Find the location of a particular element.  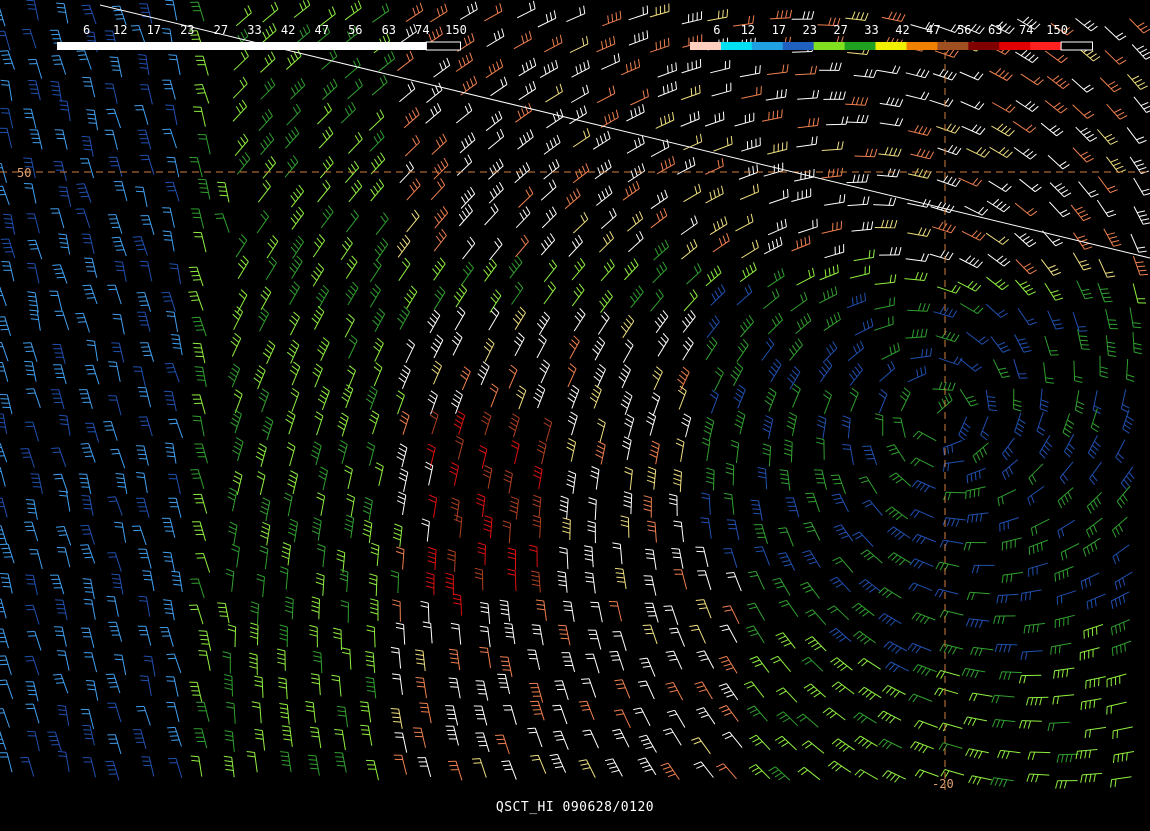

longitude-label: -20 is located at coordinates (943, 784).